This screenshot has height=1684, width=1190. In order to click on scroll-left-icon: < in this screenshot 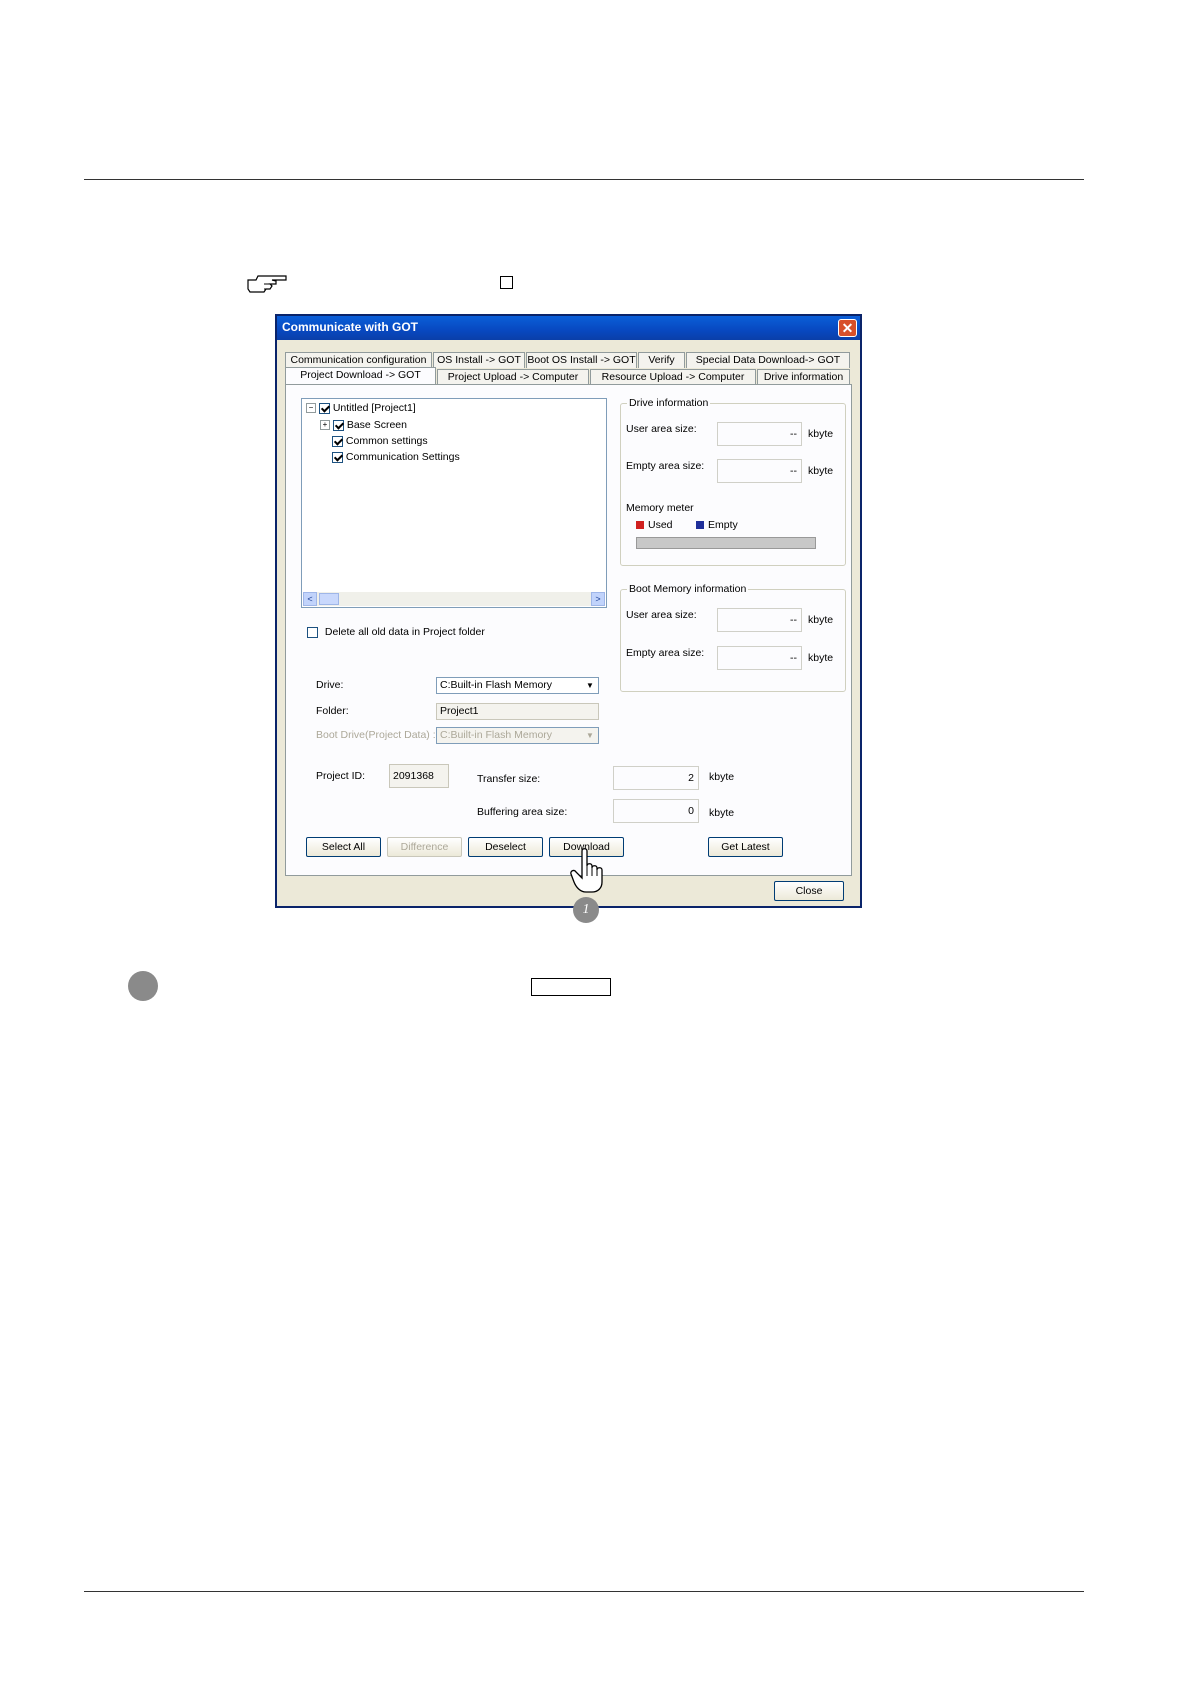, I will do `click(310, 599)`.